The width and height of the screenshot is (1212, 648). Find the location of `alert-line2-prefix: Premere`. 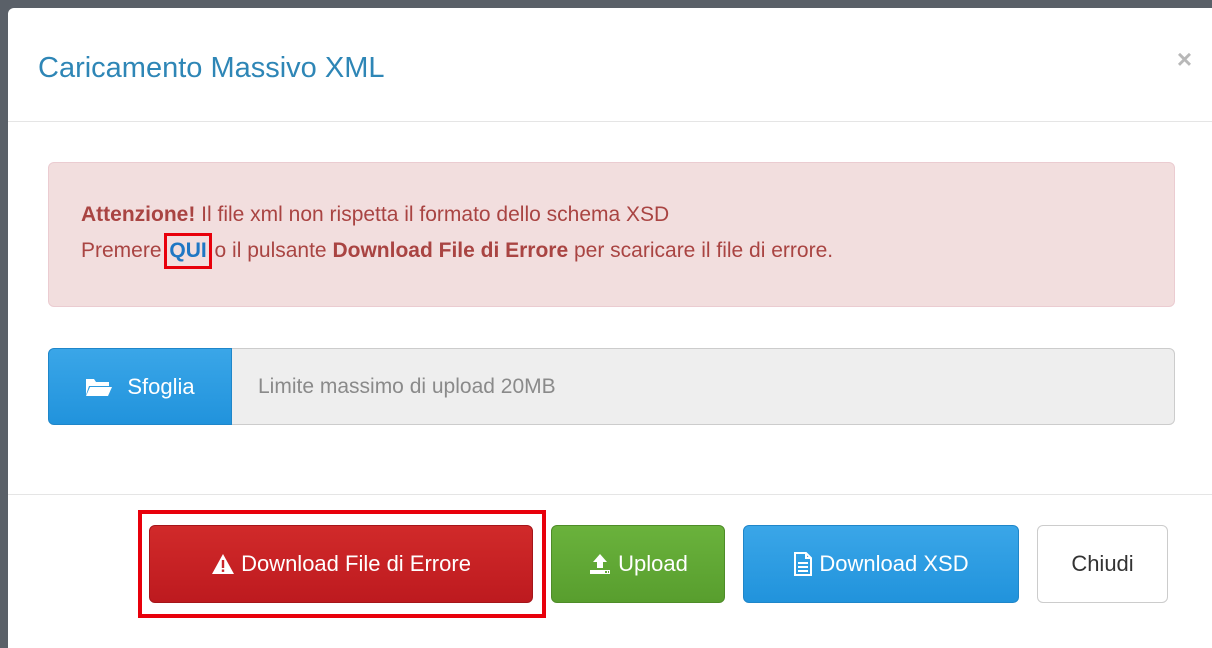

alert-line2-prefix: Premere is located at coordinates (124, 250).